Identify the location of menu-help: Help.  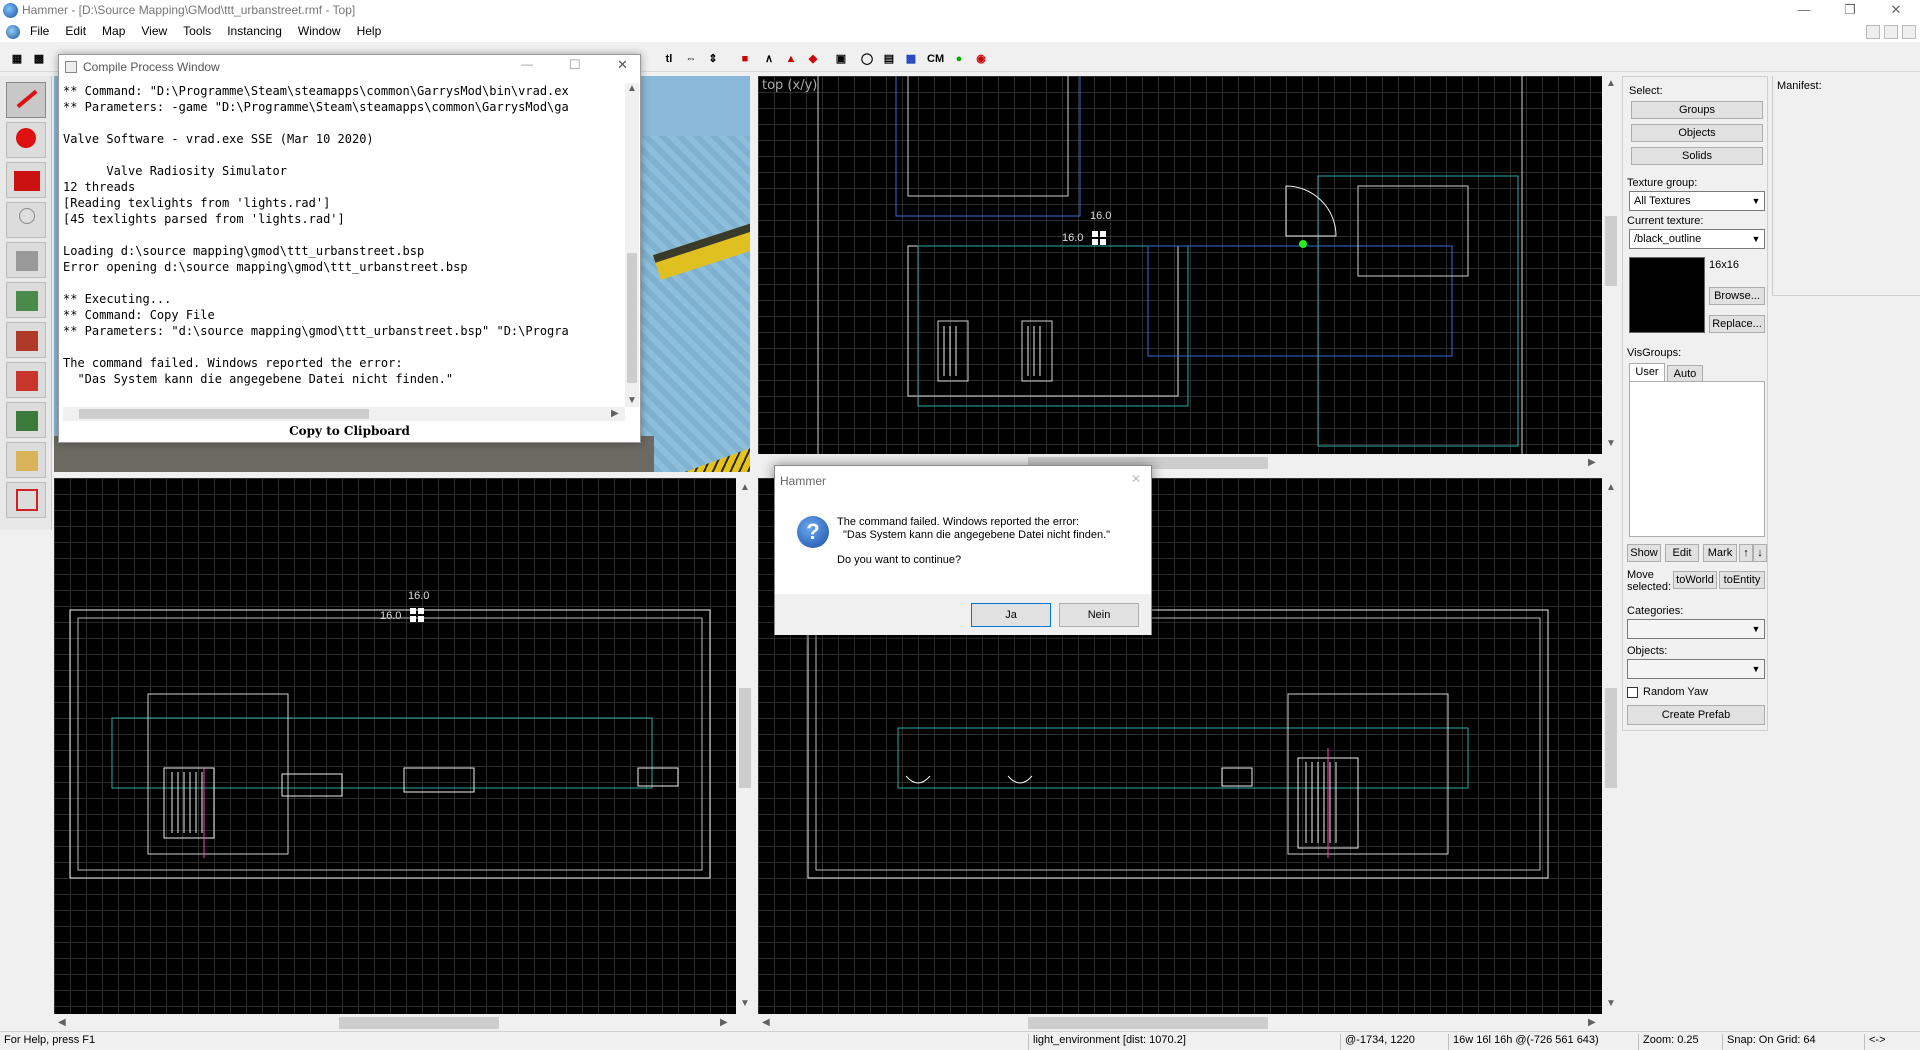
(369, 30).